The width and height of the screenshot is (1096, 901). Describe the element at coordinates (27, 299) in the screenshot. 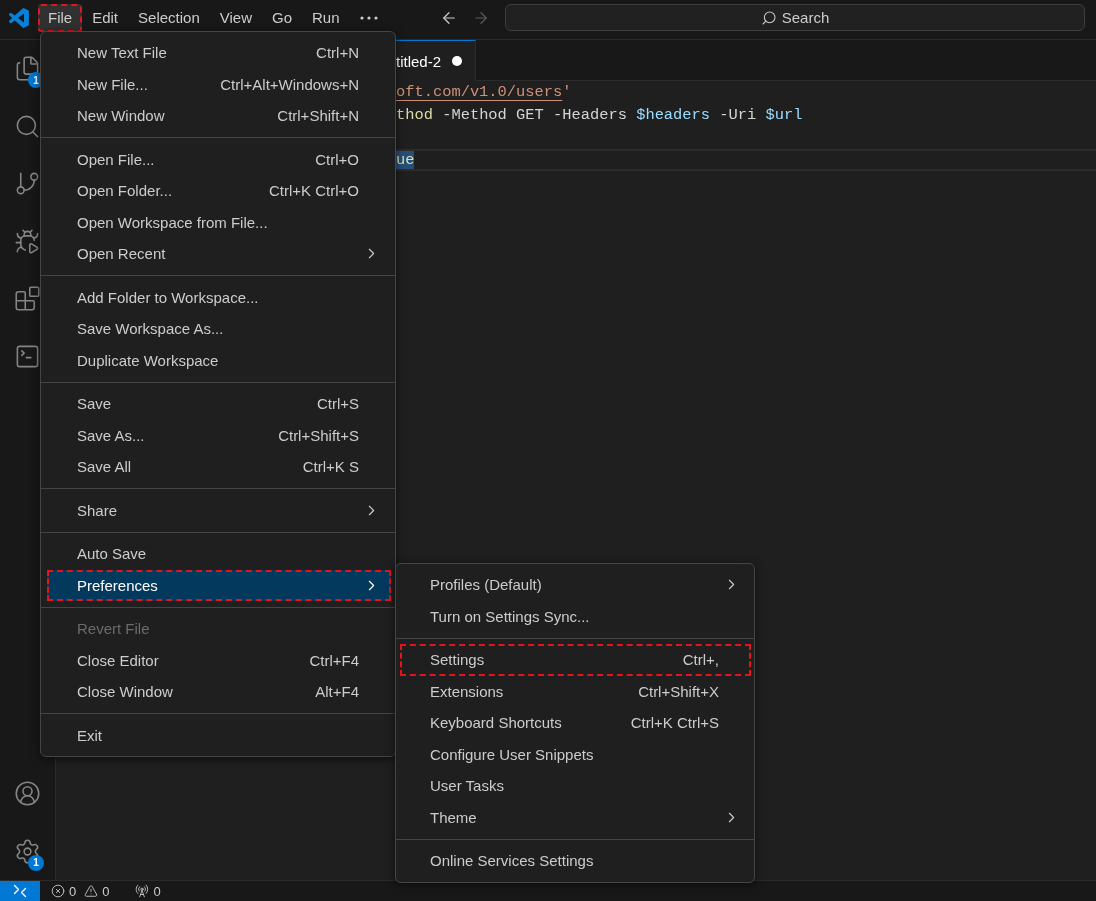

I see `blocks-icon` at that location.